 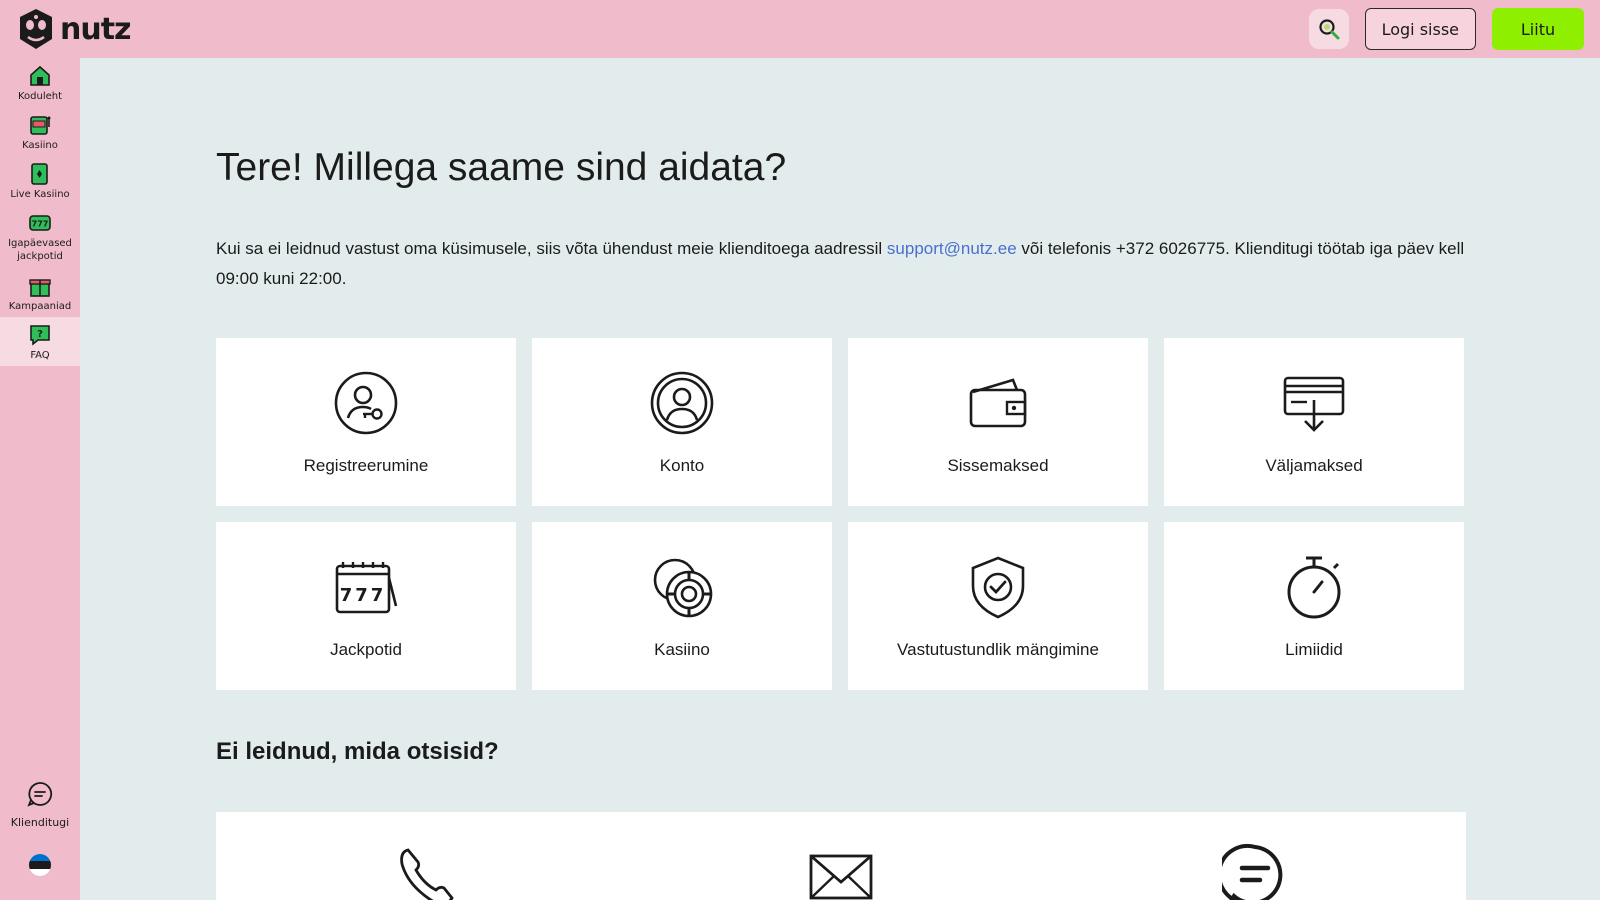 What do you see at coordinates (841, 872) in the screenshot?
I see `email-icon` at bounding box center [841, 872].